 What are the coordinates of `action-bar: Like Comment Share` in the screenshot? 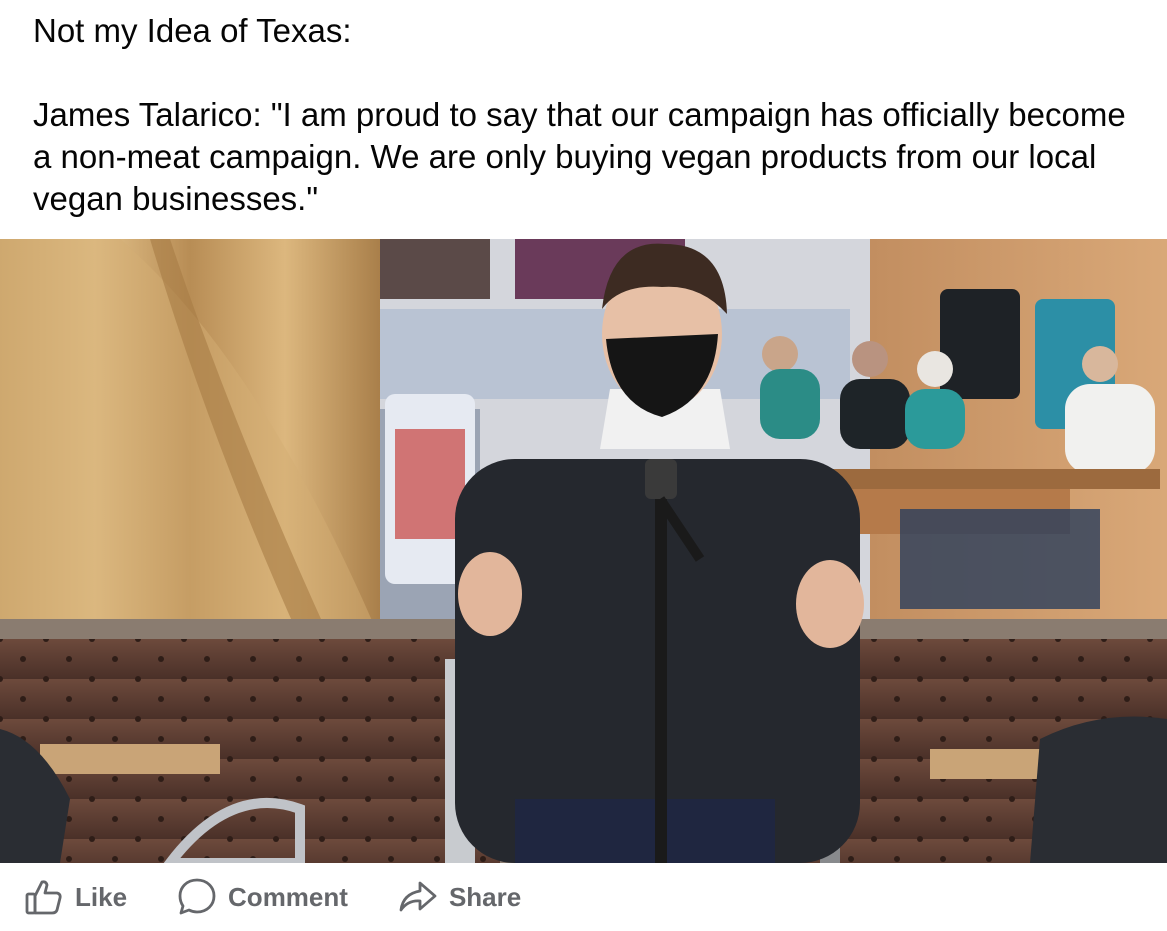 It's located at (583, 897).